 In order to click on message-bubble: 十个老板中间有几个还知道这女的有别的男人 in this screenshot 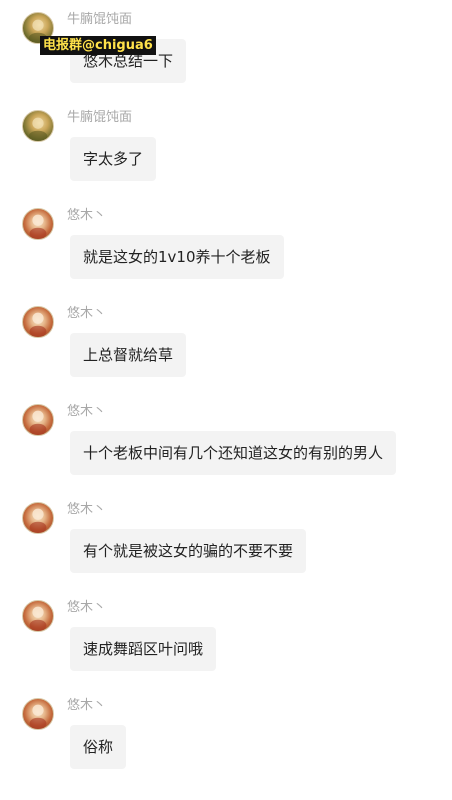, I will do `click(233, 453)`.